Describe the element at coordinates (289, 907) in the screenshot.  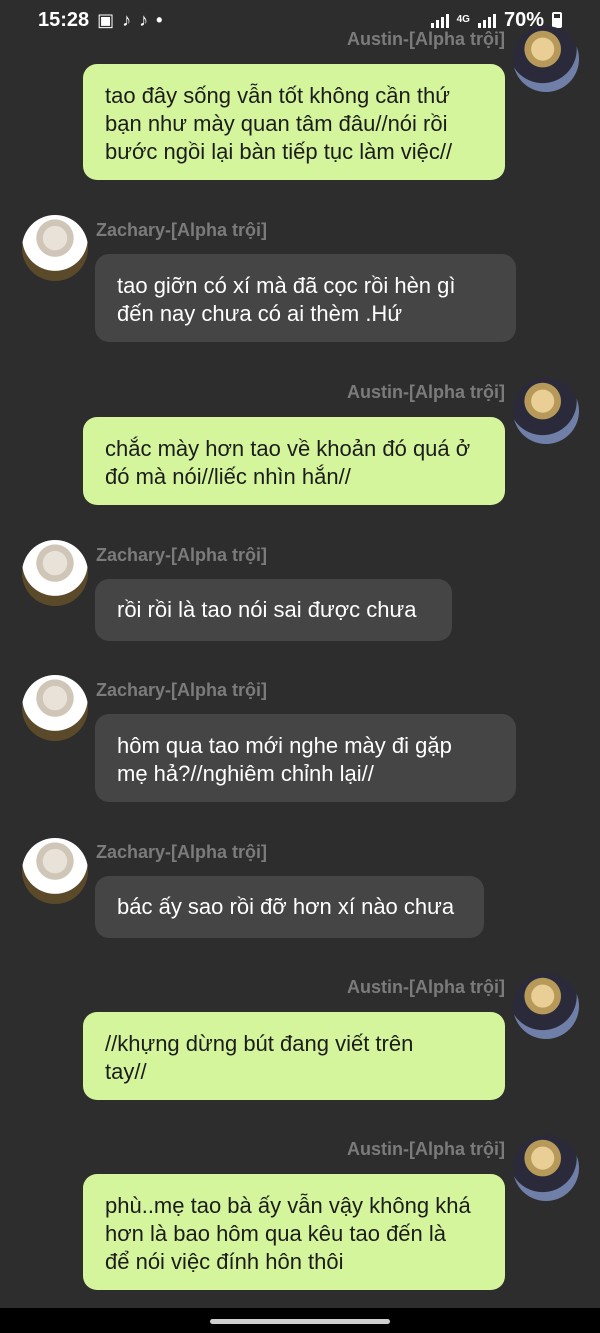
I see `message-bubble: bác ấy sao rồi đỡ hơn xí nào chưa` at that location.